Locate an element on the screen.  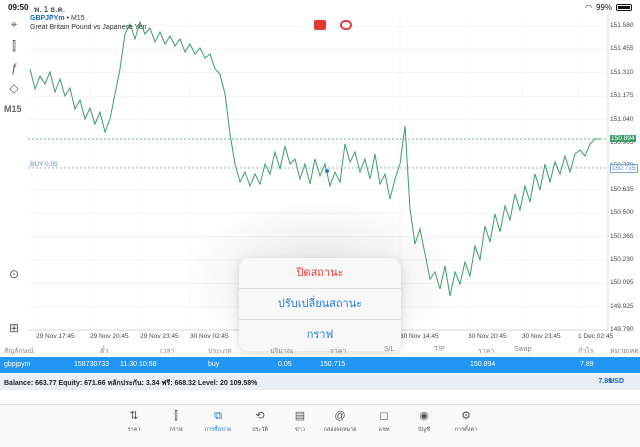
crosshair-icon: ⌖ is located at coordinates (14, 24).